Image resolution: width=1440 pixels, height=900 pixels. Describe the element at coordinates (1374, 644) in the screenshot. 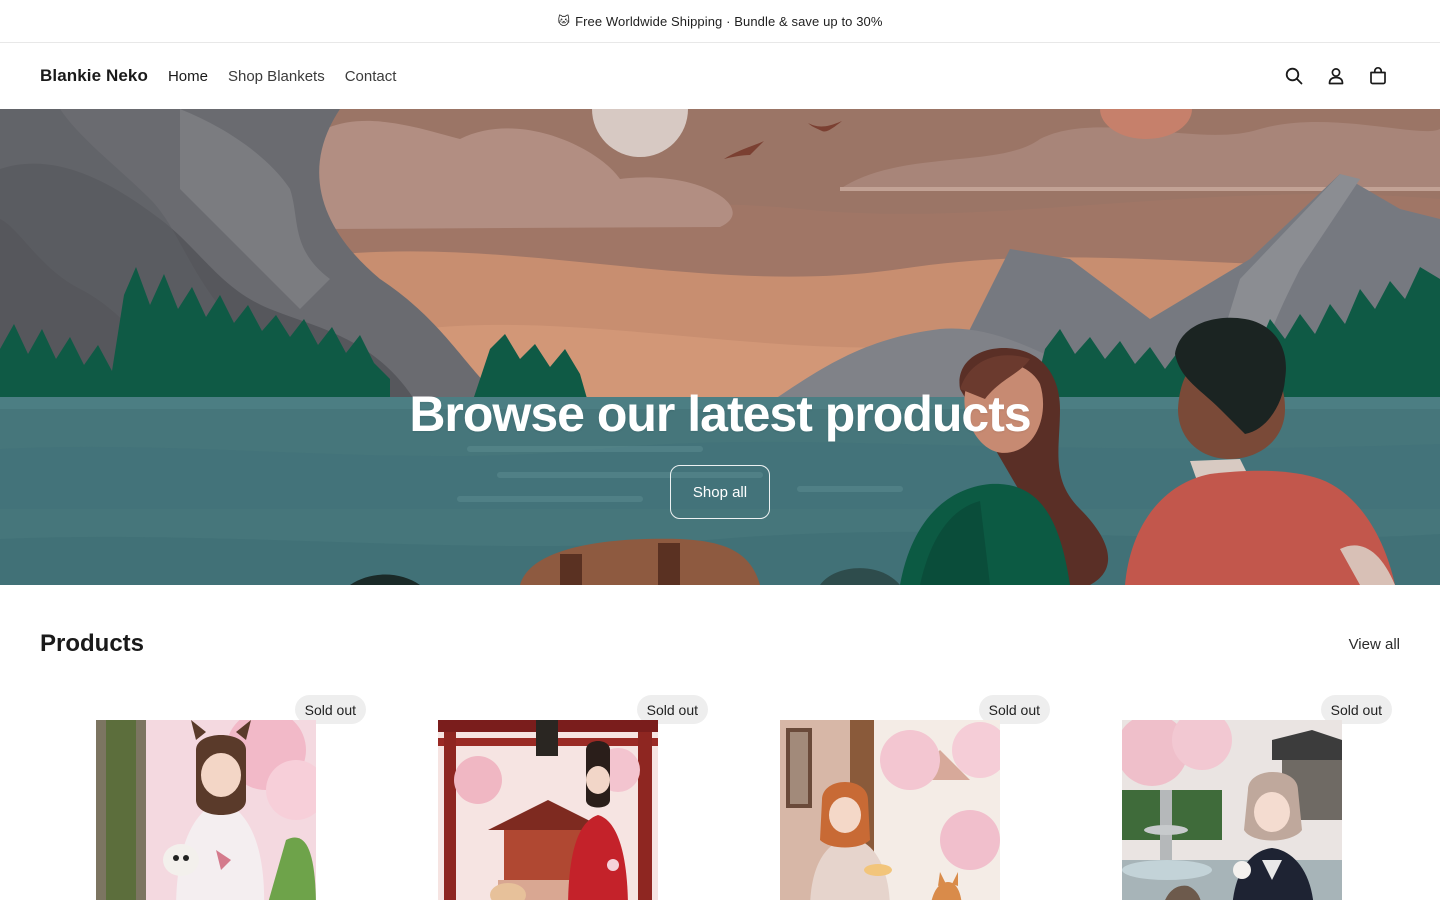

I see `view-all-link: View all` at that location.